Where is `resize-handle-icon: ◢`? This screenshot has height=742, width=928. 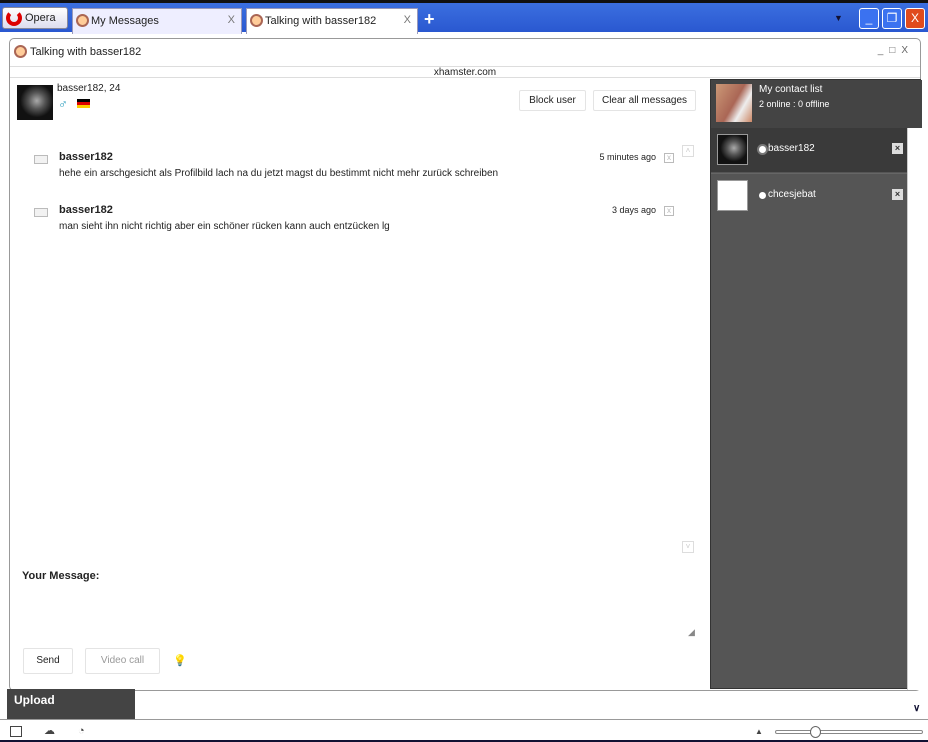
resize-handle-icon: ◢ is located at coordinates (691, 632).